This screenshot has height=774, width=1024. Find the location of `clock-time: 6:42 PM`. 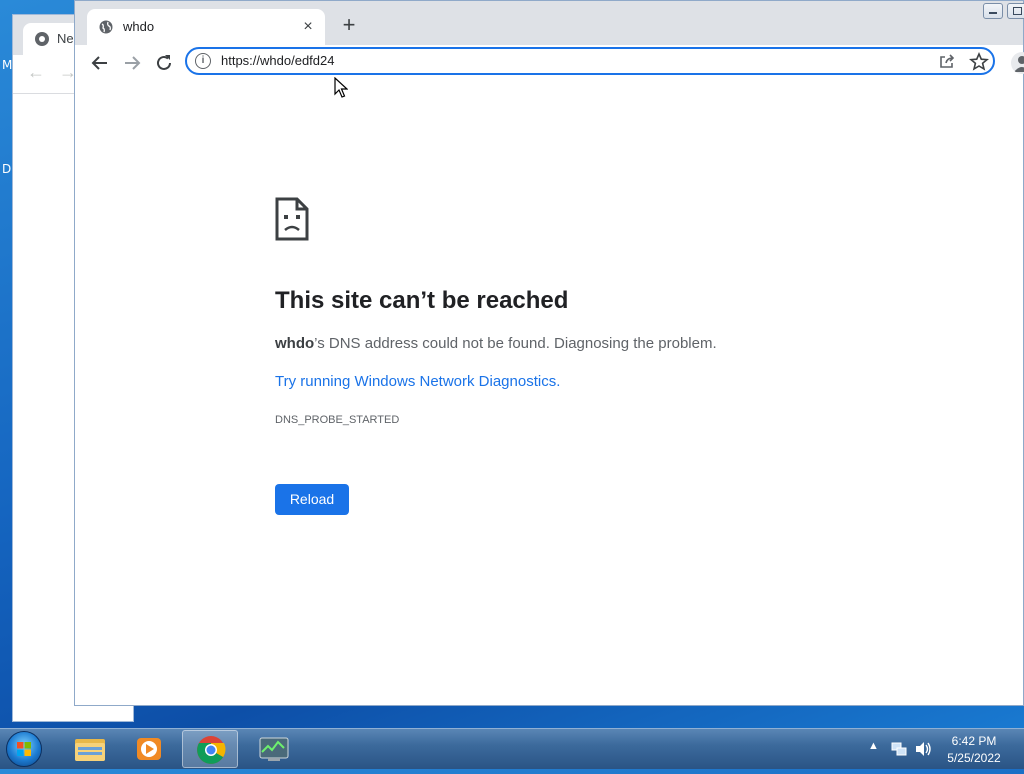

clock-time: 6:42 PM is located at coordinates (974, 741).